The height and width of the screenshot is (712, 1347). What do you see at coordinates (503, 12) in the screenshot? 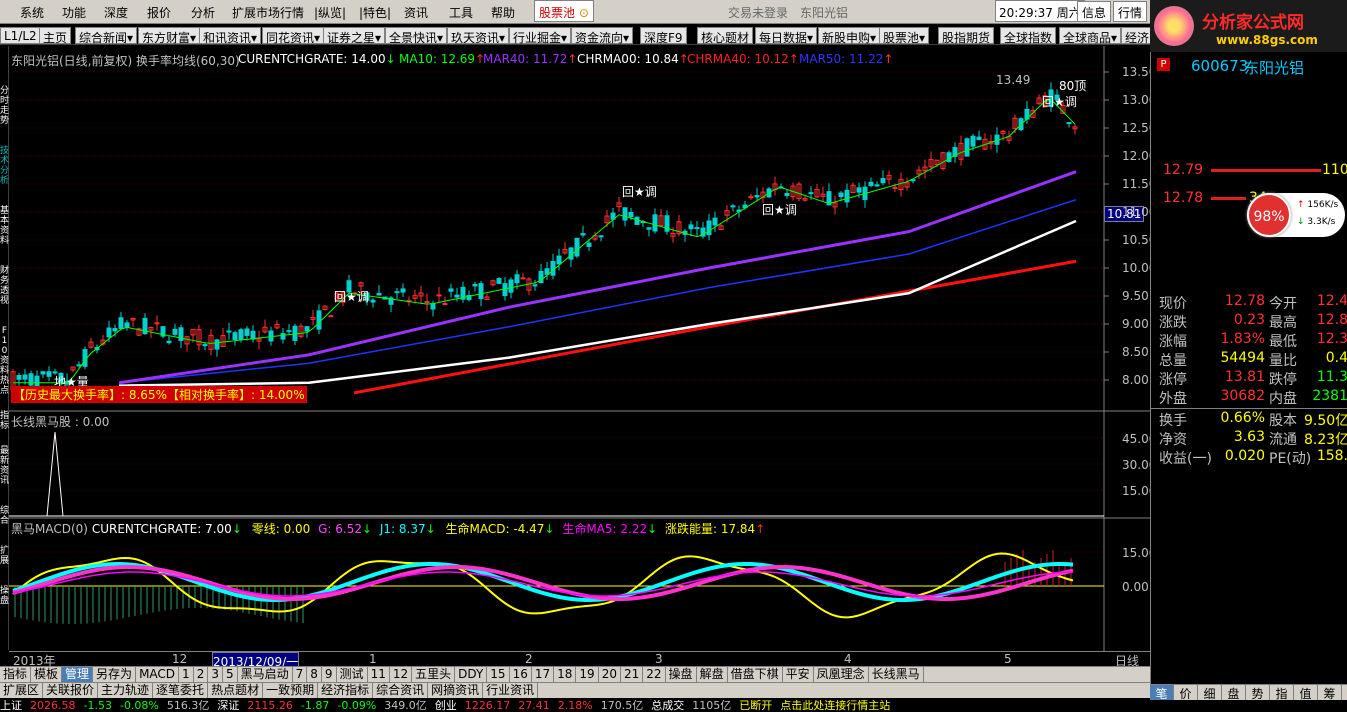
I see `menu-help: 帮助` at bounding box center [503, 12].